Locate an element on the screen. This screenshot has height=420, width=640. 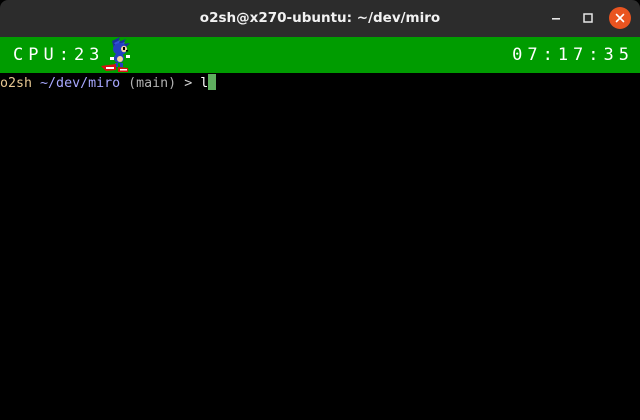
minimize-icon is located at coordinates (556, 19).